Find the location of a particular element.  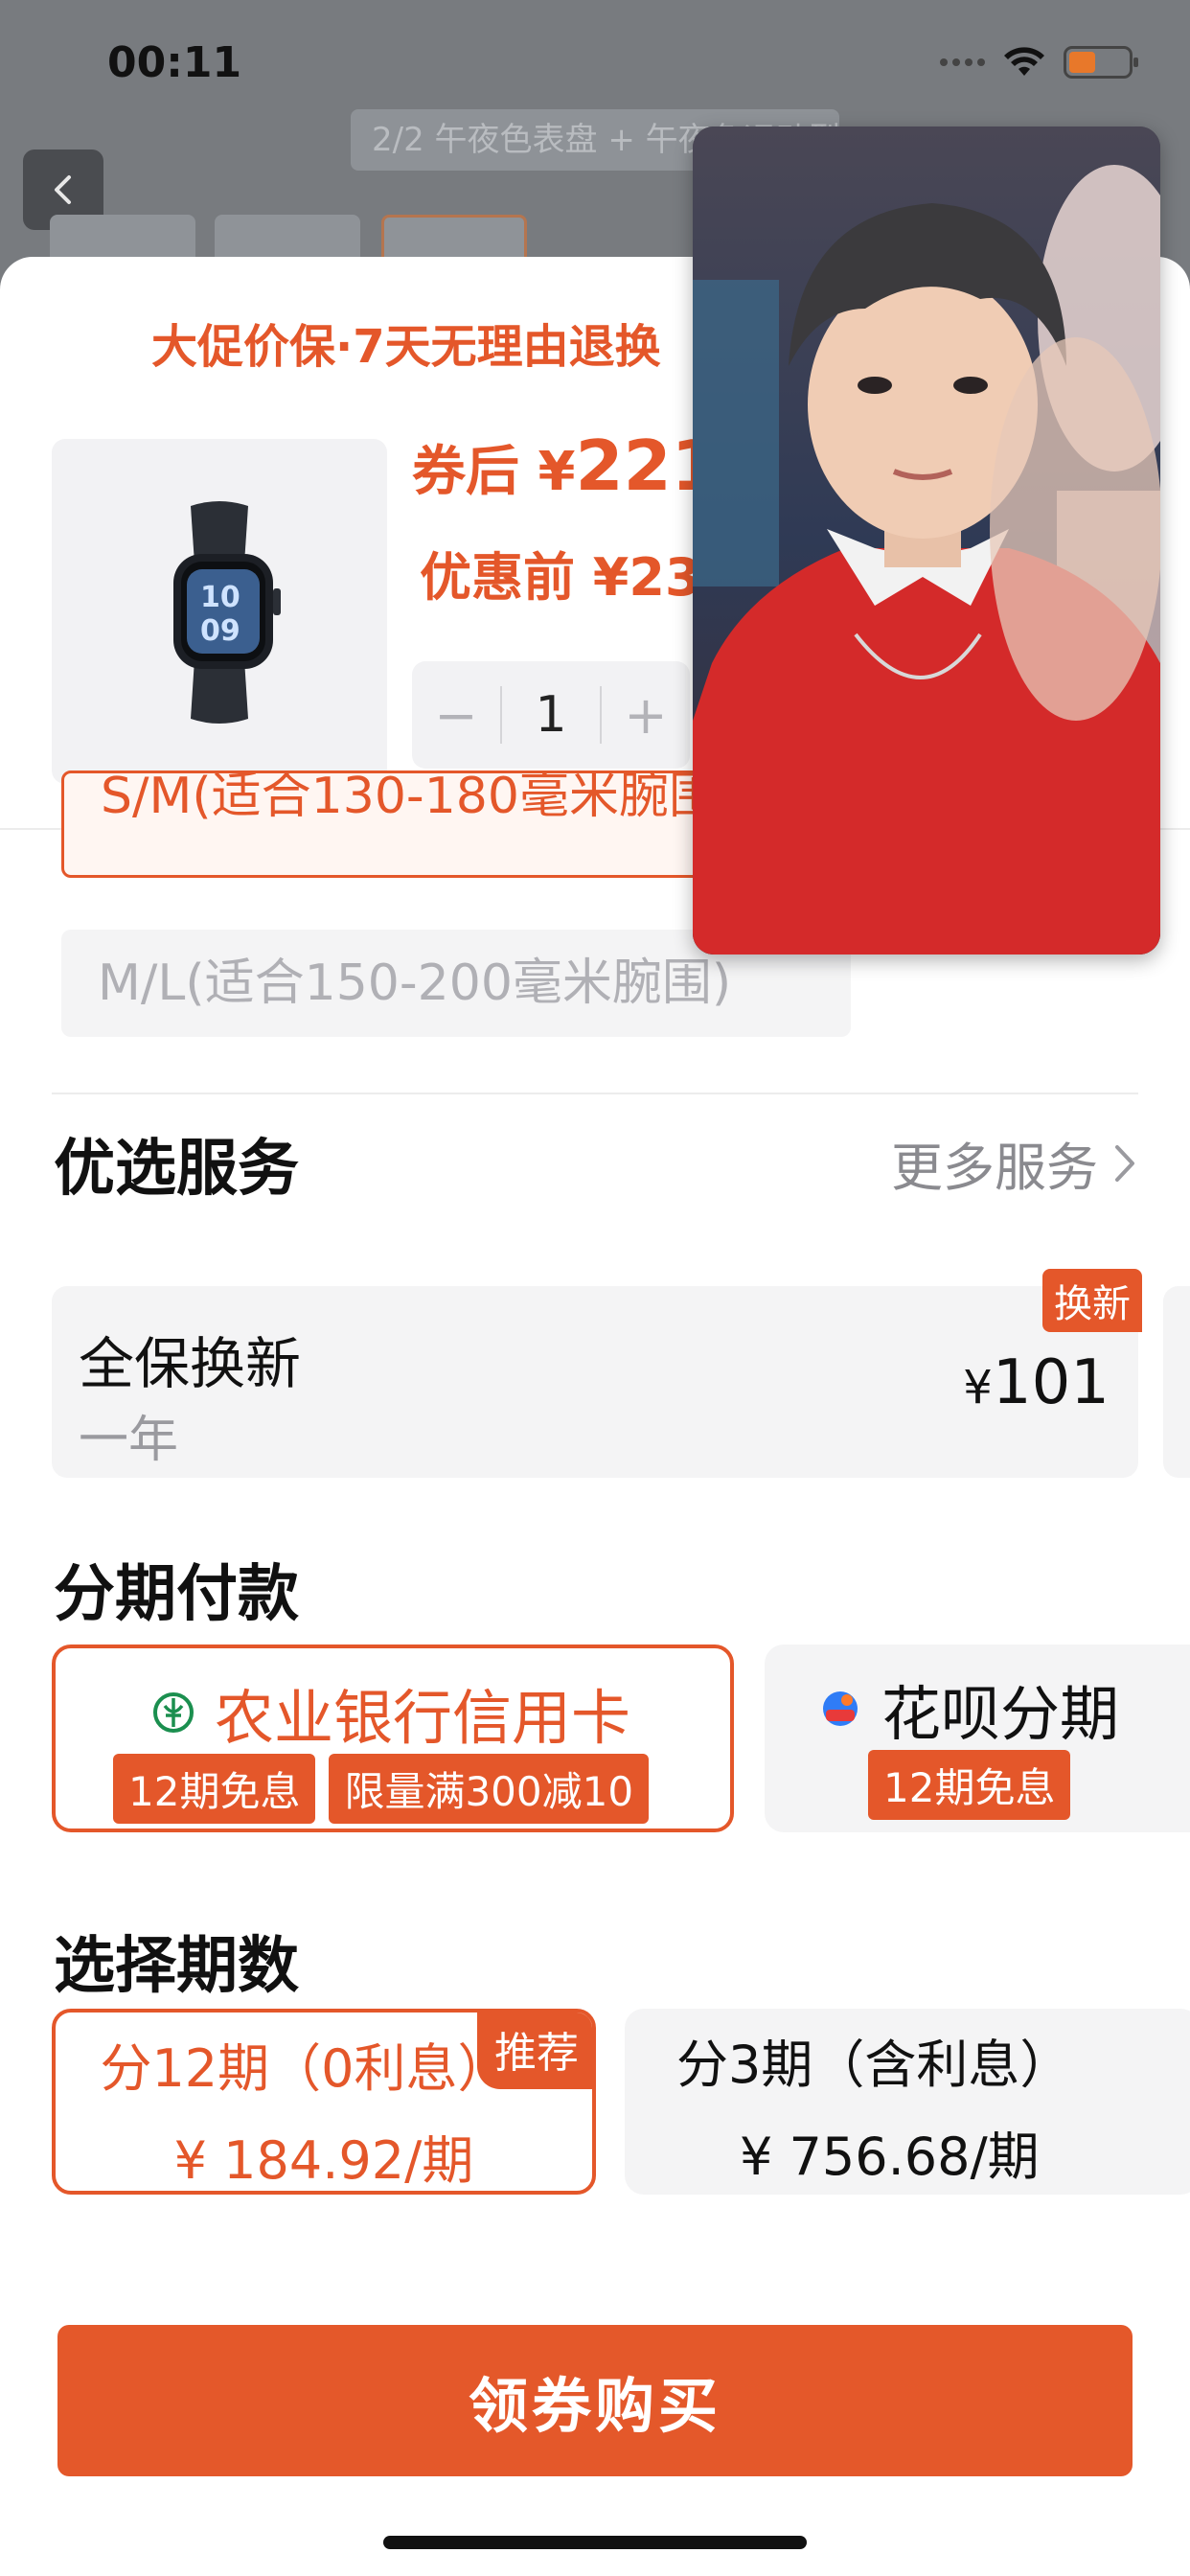

service-price-value: 101 is located at coordinates (1051, 1382).